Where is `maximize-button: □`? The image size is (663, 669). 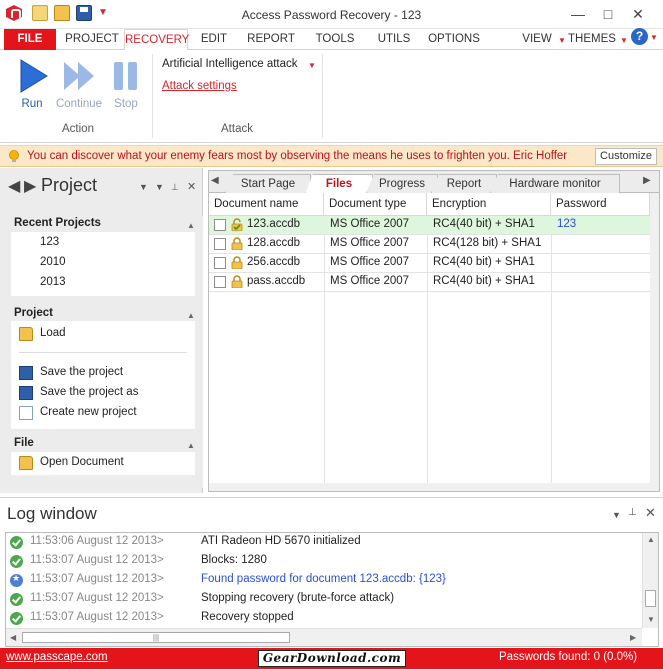 maximize-button: □ is located at coordinates (608, 14).